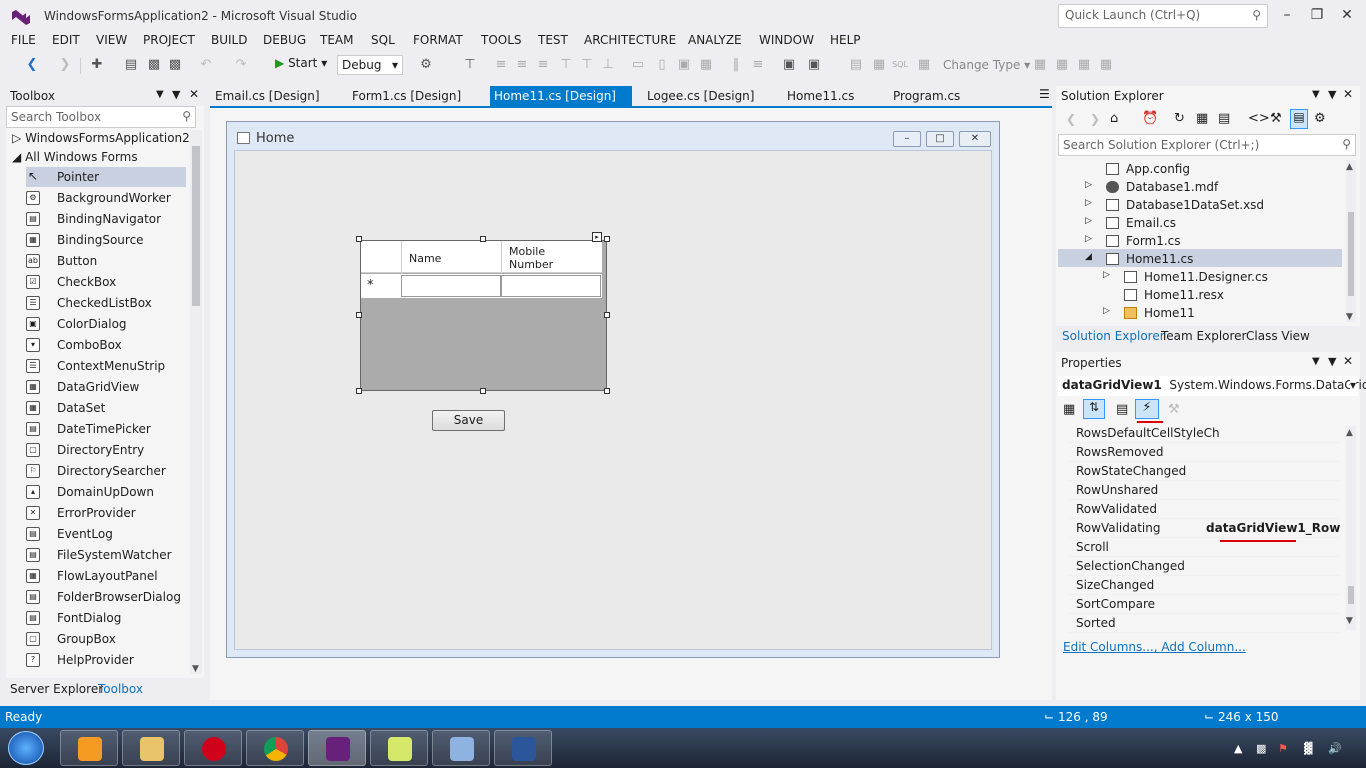  I want to click on toolbox-item: ☑ CheckBox, so click(106, 282).